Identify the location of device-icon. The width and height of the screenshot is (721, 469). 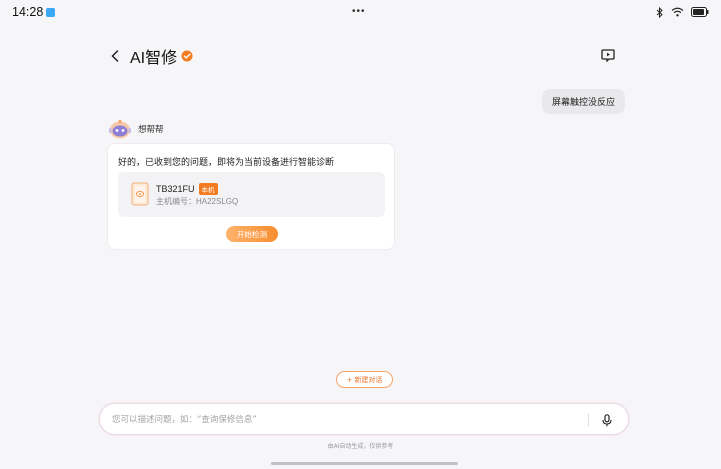
(140, 194).